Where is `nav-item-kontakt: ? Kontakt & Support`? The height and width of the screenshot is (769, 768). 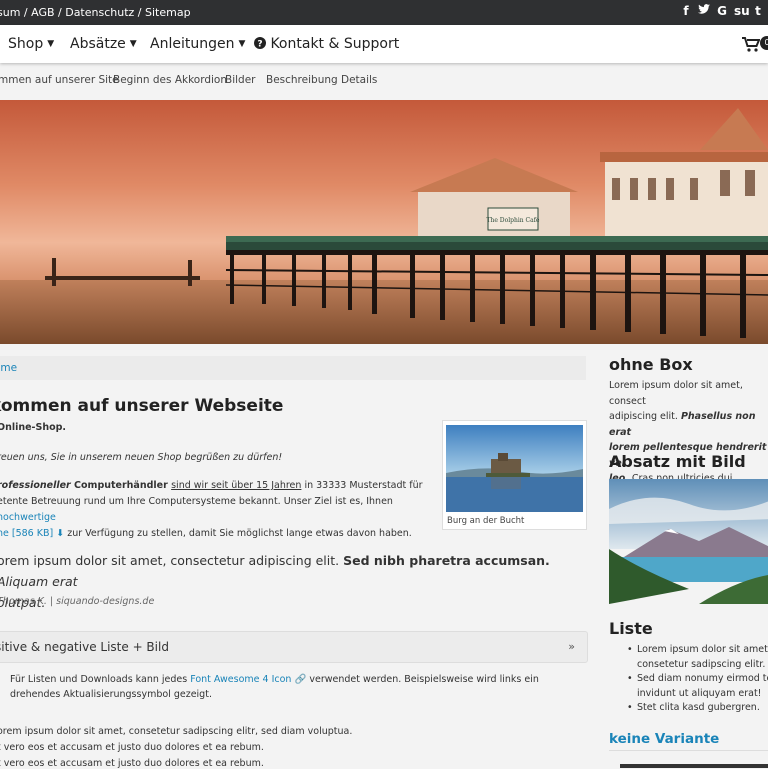 nav-item-kontakt: ? Kontakt & Support is located at coordinates (326, 44).